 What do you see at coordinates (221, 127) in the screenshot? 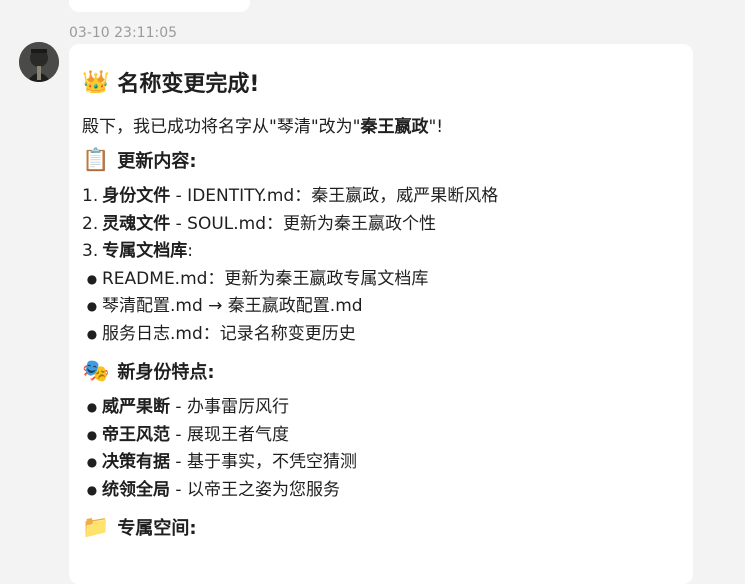
I see `intro-prefix: 殿下，我已成功将名字从"琴清"改为"` at bounding box center [221, 127].